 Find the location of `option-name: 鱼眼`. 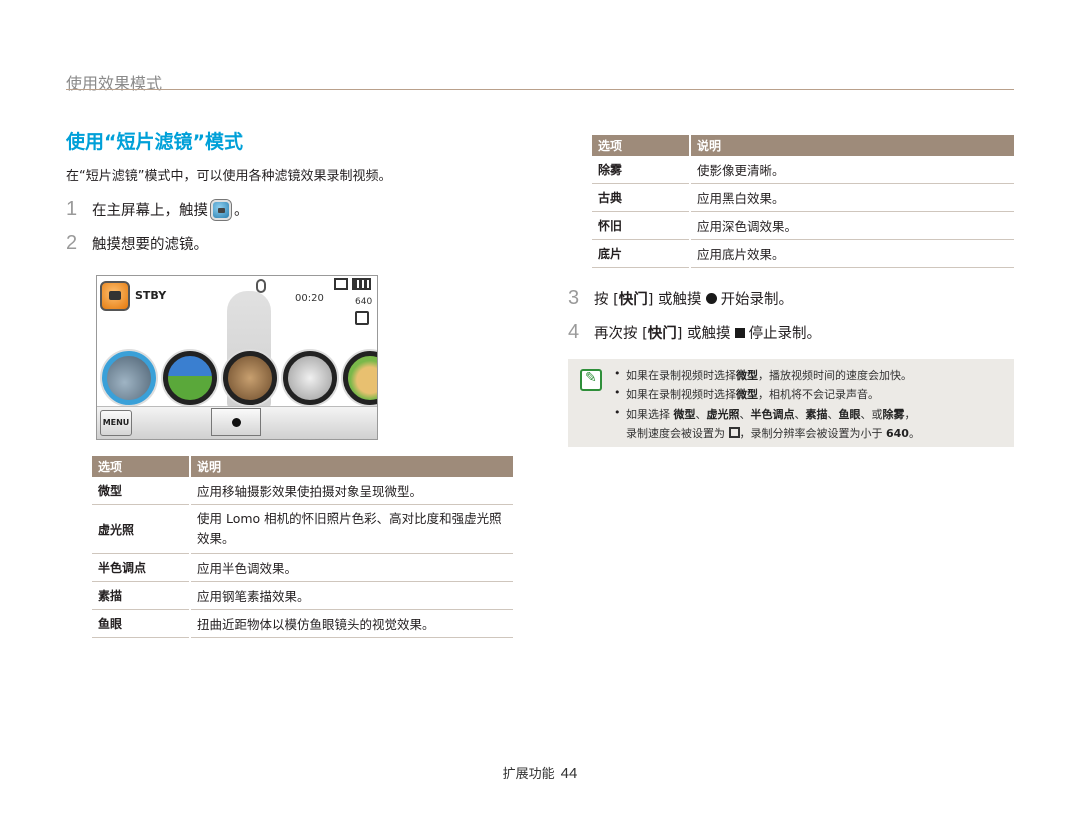

option-name: 鱼眼 is located at coordinates (141, 623).